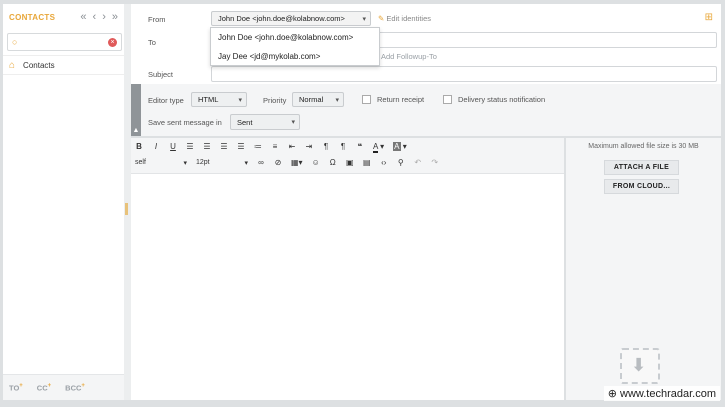  Describe the element at coordinates (39, 65) in the screenshot. I see `sidebar-item-label: Contacts` at that location.